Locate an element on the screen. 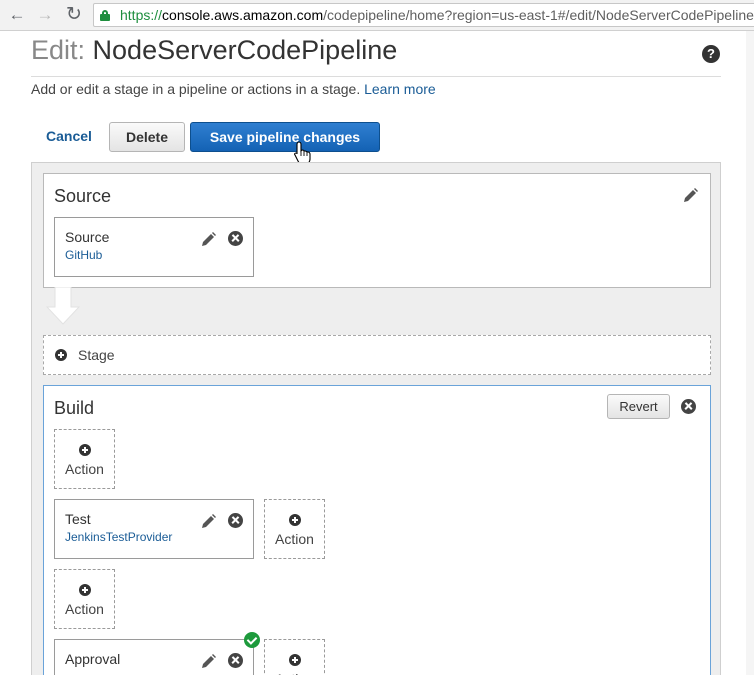  forward-arrow-icon: → is located at coordinates (45, 15).